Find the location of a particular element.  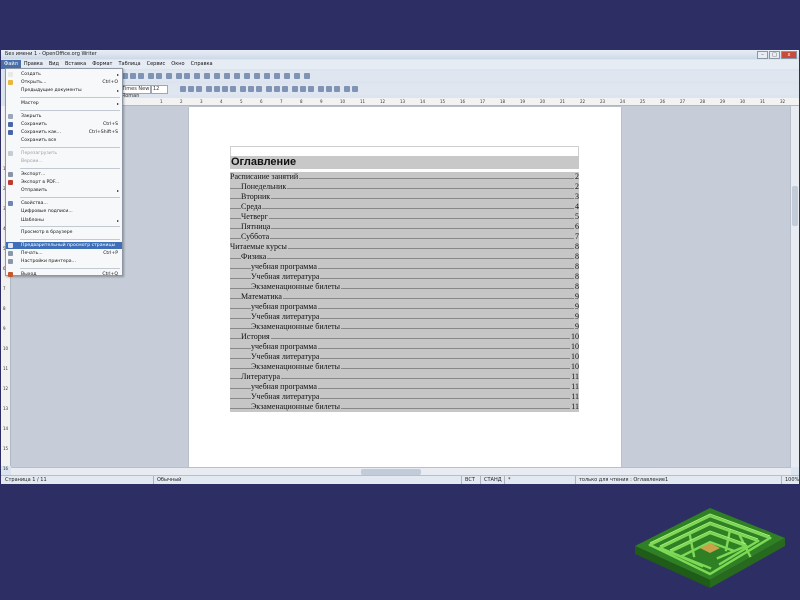

file-menu-item: Открыть... Ctrl+O is located at coordinates (64, 82).